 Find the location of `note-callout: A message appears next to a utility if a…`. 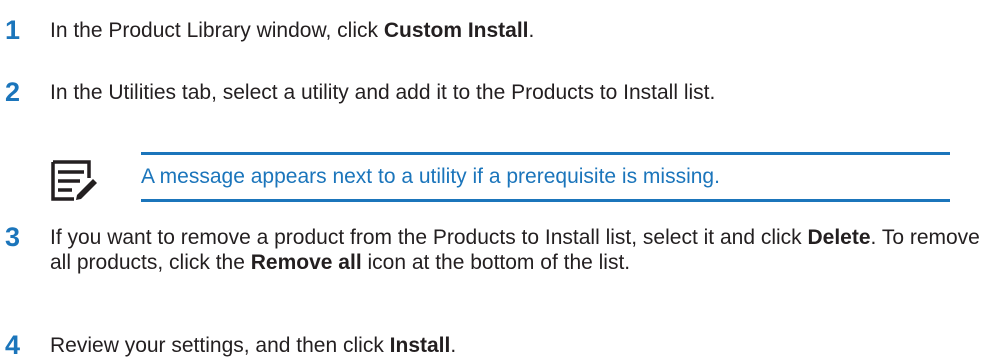

note-callout: A message appears next to a utility if a… is located at coordinates (500, 177).